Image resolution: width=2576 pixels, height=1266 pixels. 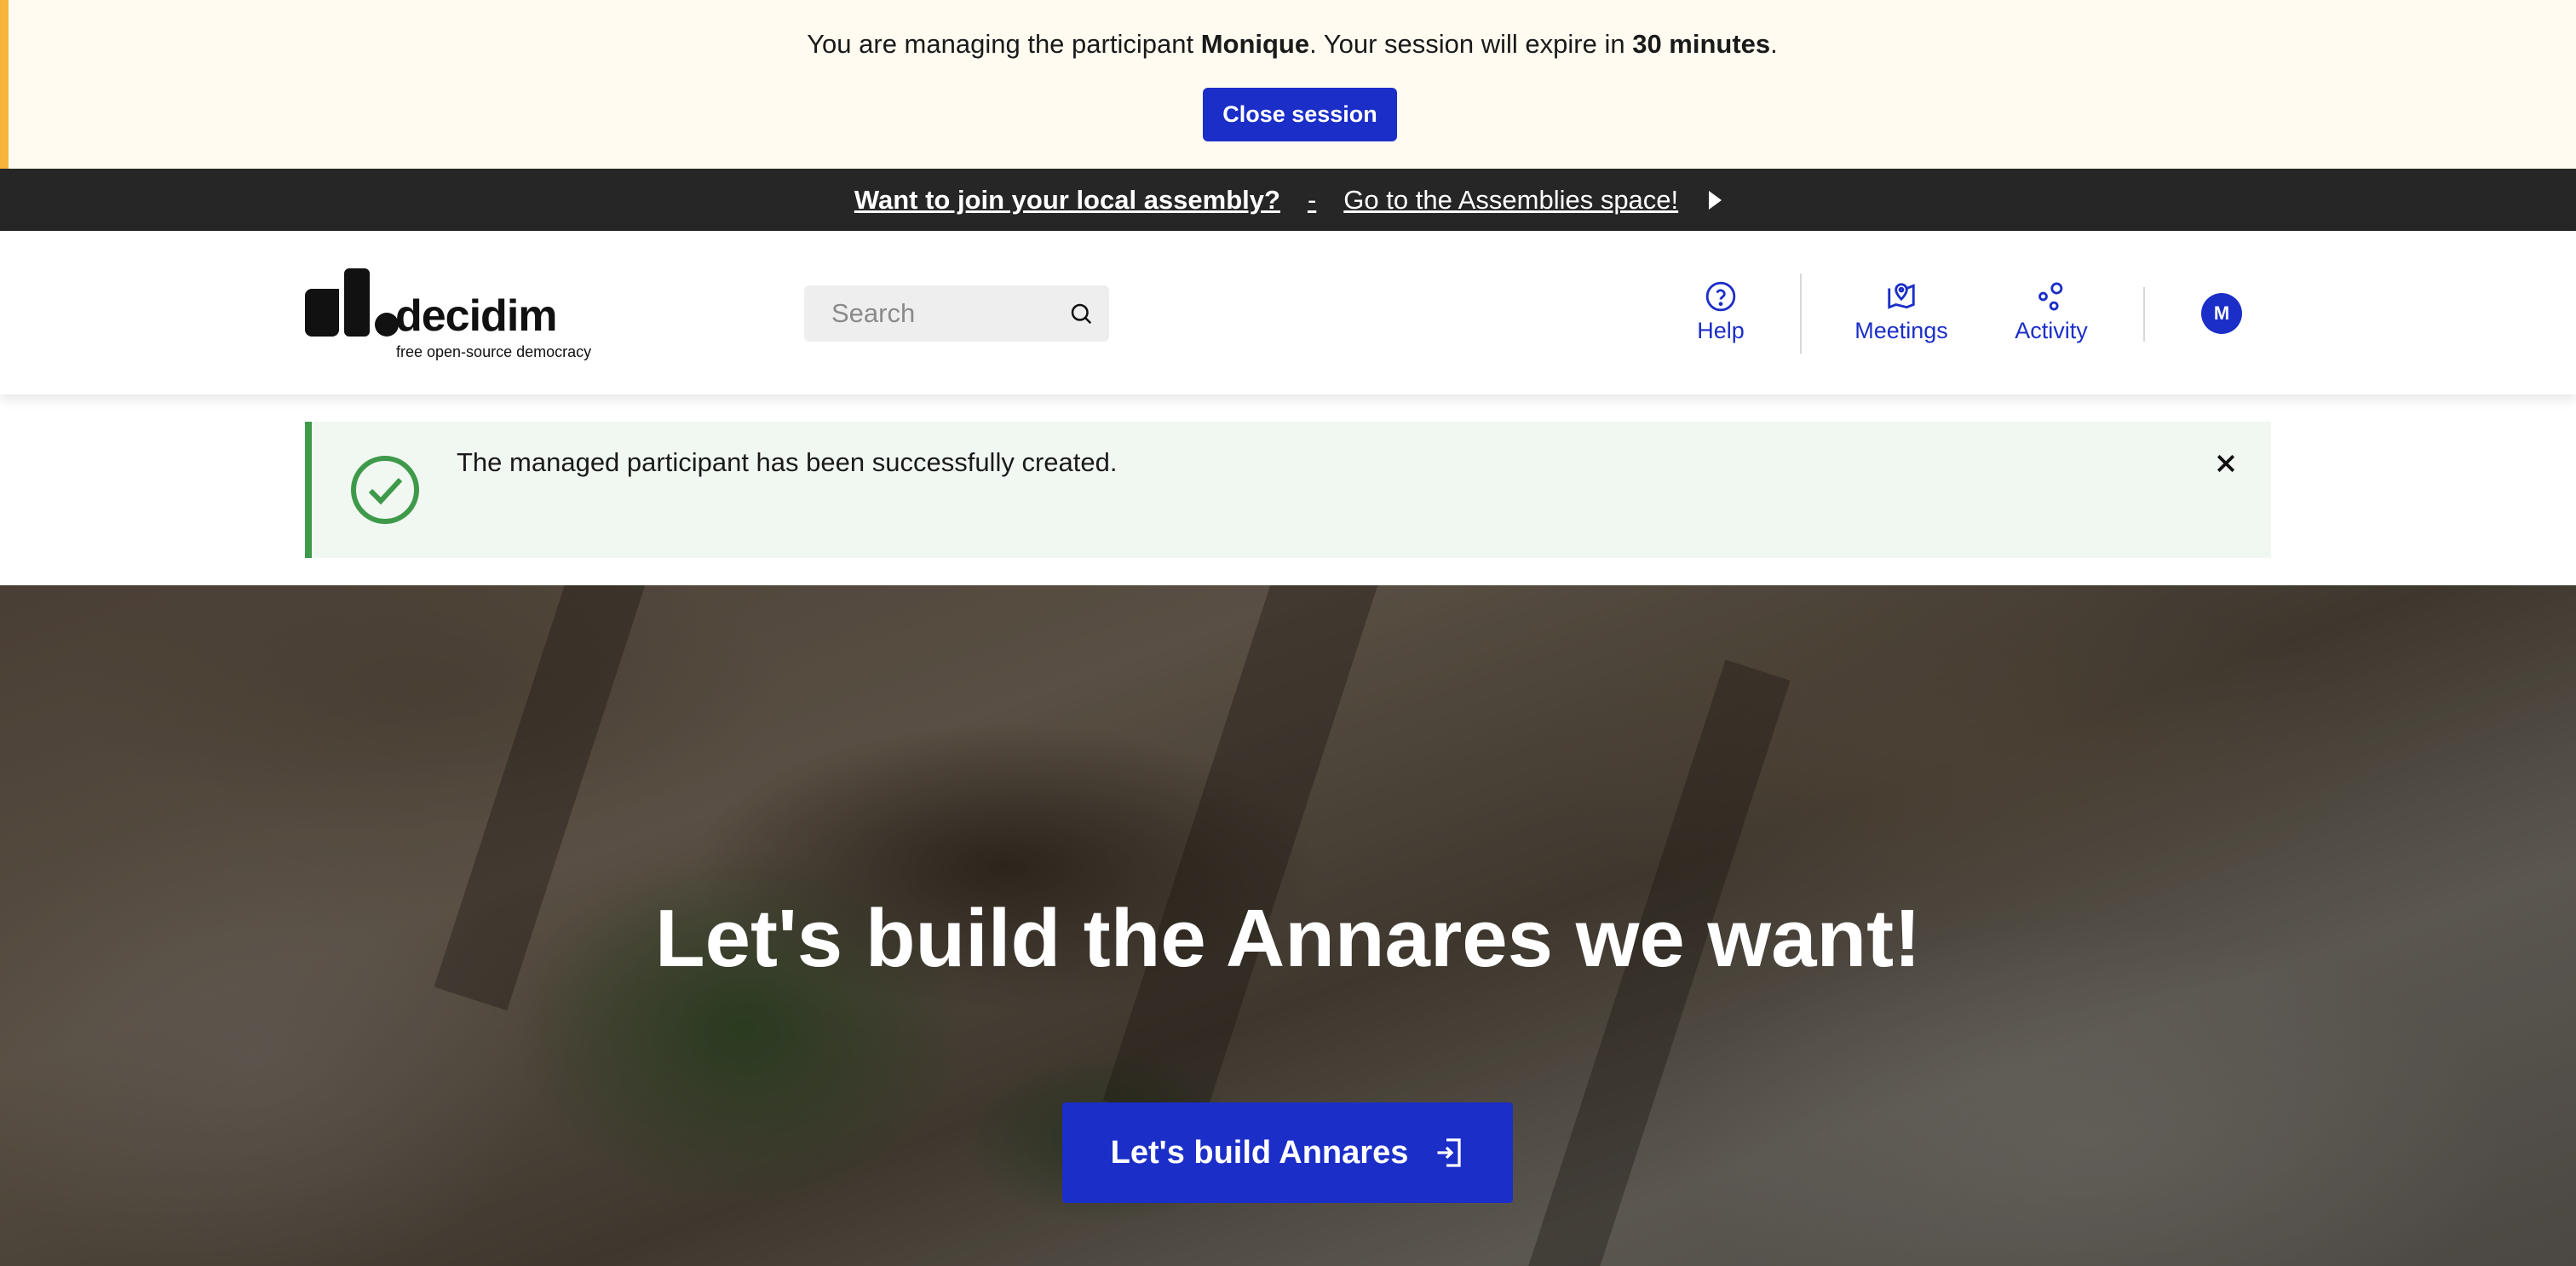 I want to click on decidim-logo: decidim free open-source democracy, so click(x=467, y=314).